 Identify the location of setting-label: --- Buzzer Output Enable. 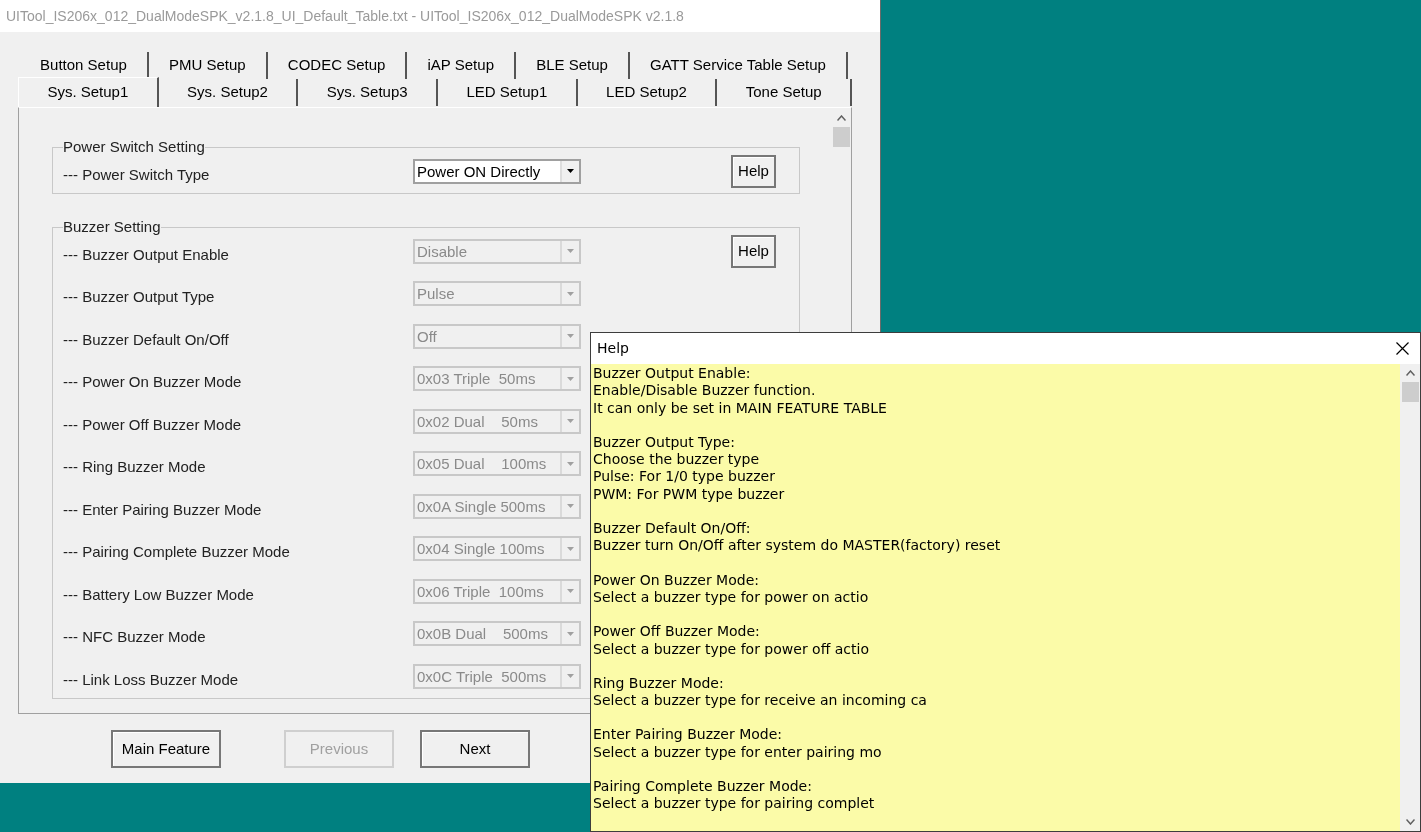
(146, 254).